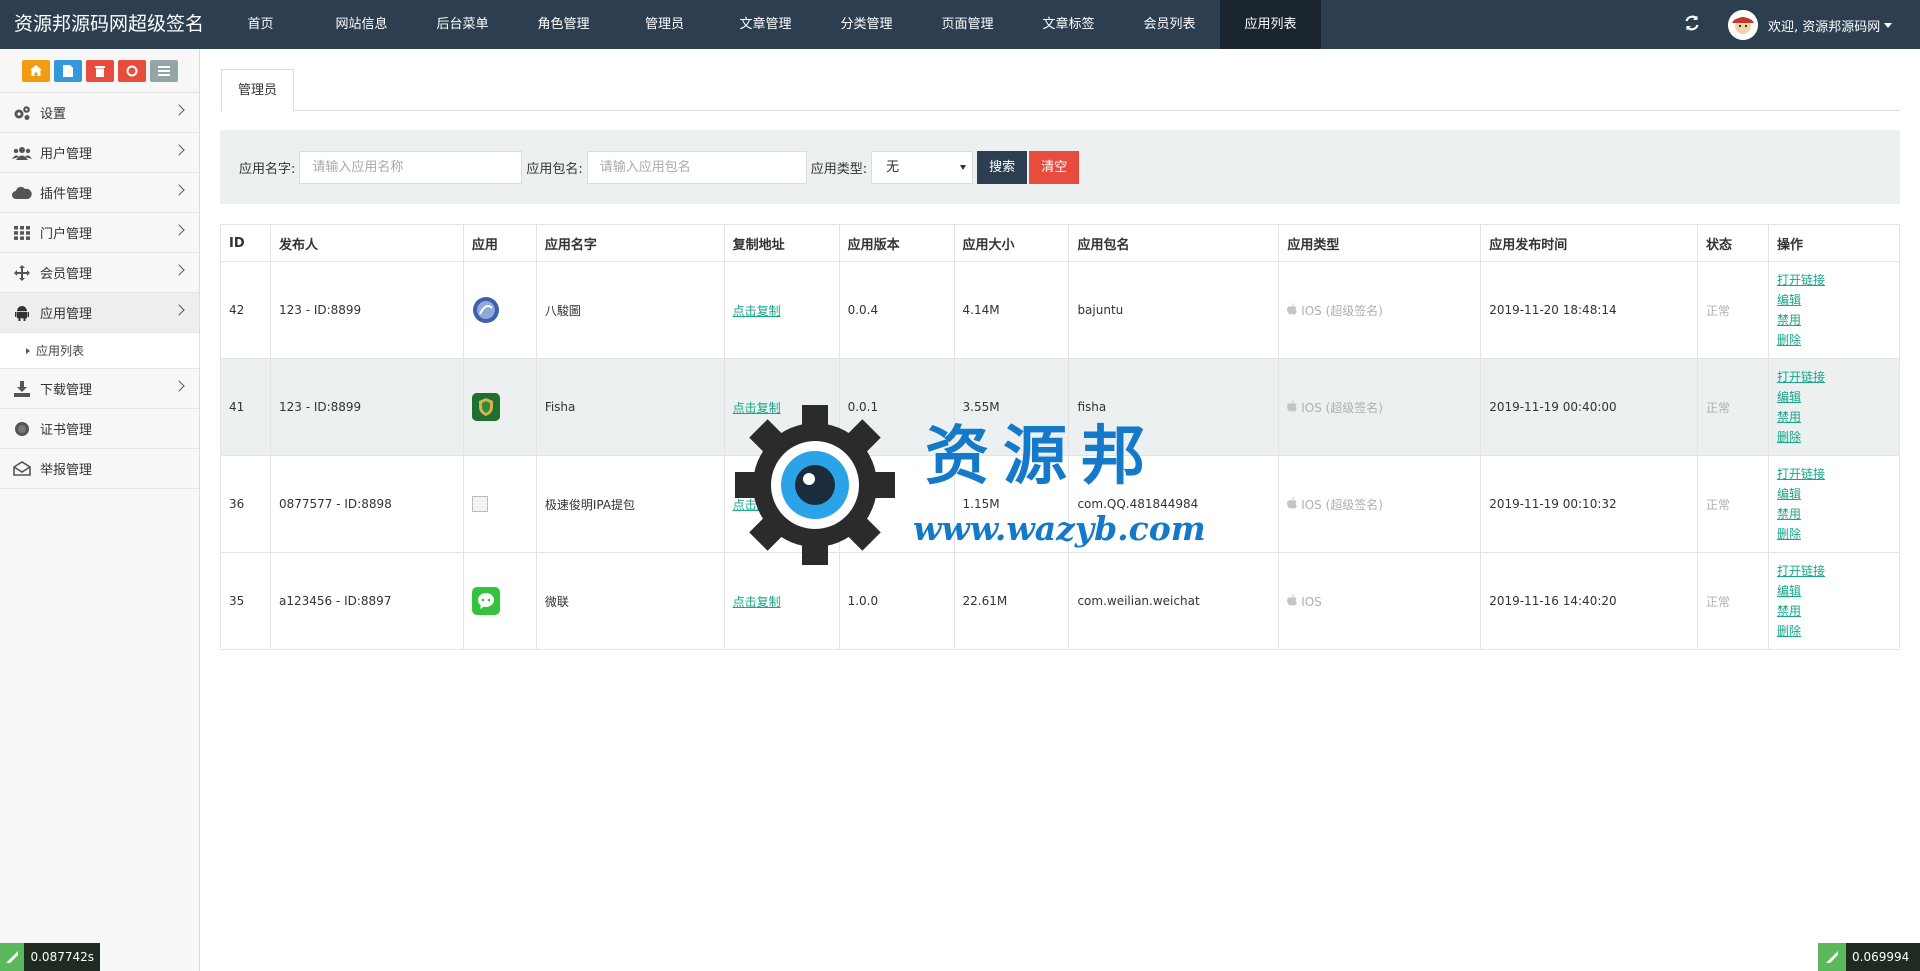 This screenshot has width=1920, height=971. Describe the element at coordinates (366, 310) in the screenshot. I see `cell-publisher: 123 - ID:8899` at that location.